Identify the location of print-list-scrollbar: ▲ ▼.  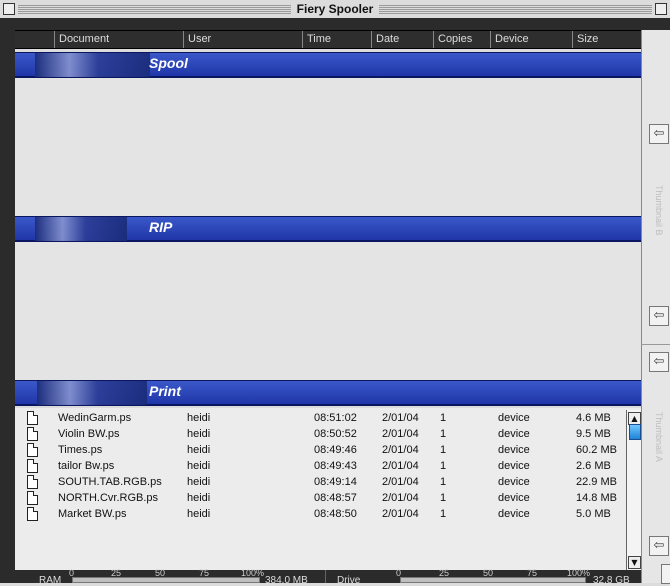
(633, 490).